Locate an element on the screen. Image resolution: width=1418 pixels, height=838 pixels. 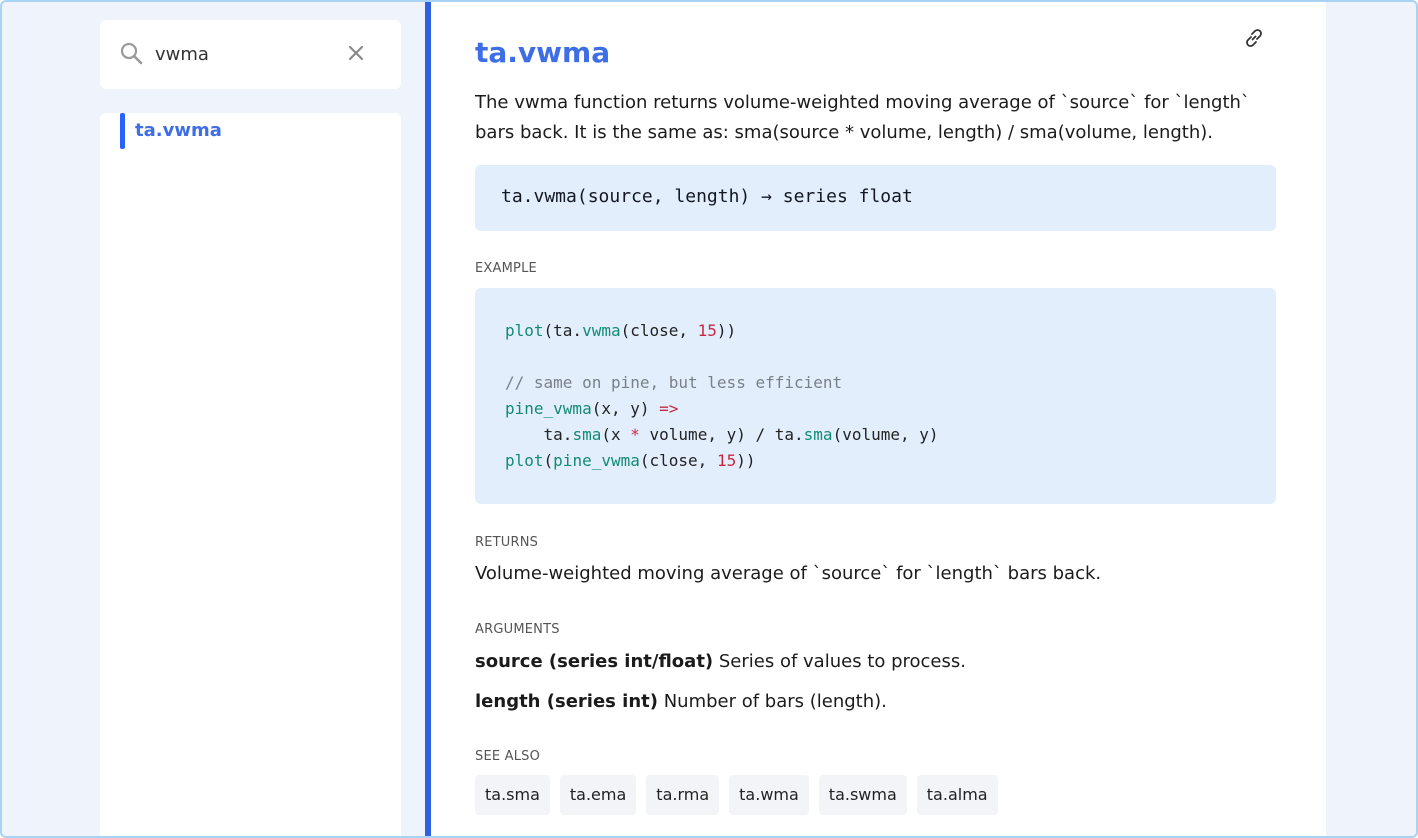
code-line-6: plot(pine_vwma(close, 15)) is located at coordinates (630, 460).